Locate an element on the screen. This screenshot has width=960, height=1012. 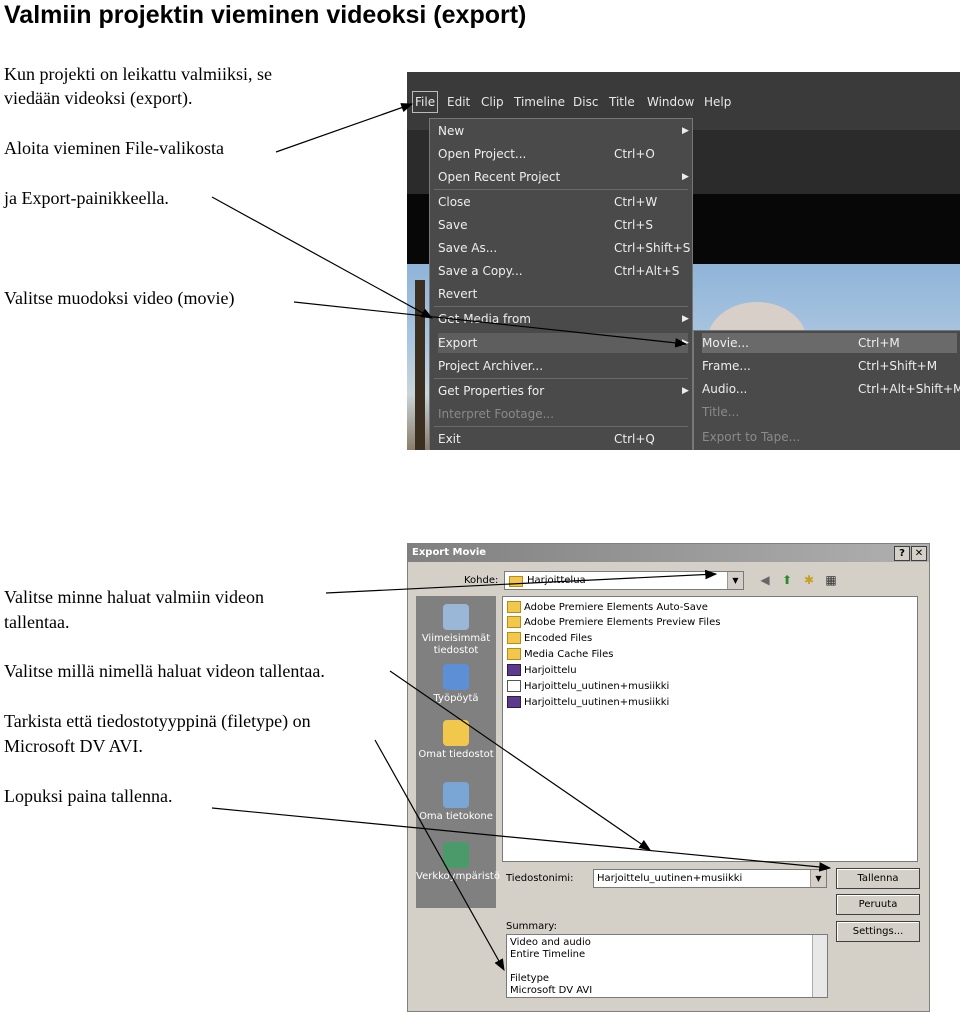
summary-line: Entire Timeline is located at coordinates (548, 954).